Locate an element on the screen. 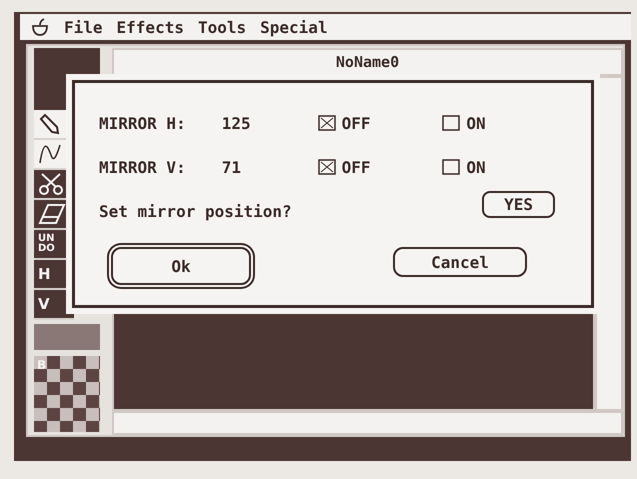  tool-label: V is located at coordinates (44, 304).